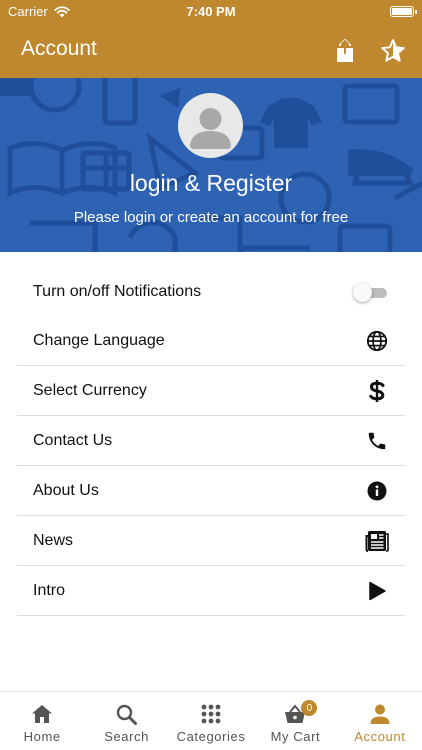 This screenshot has height=750, width=422. I want to click on tab-label: Search, so click(126, 736).